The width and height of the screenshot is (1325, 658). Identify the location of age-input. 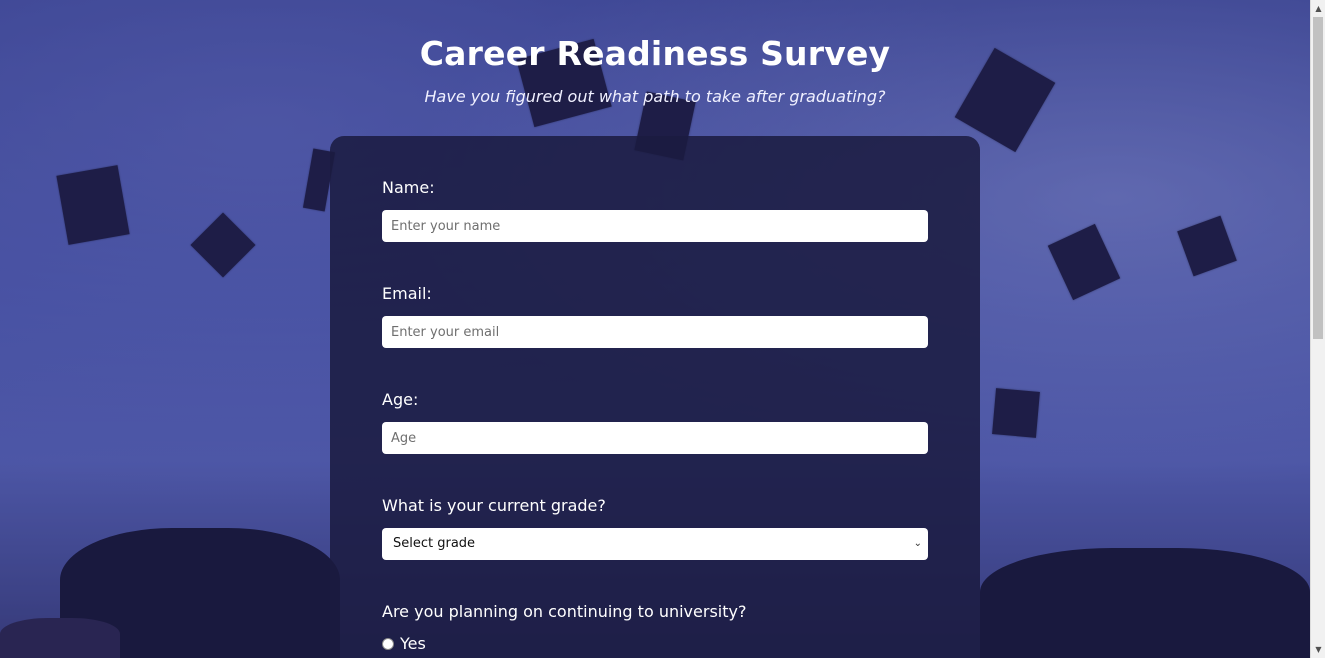
(655, 438).